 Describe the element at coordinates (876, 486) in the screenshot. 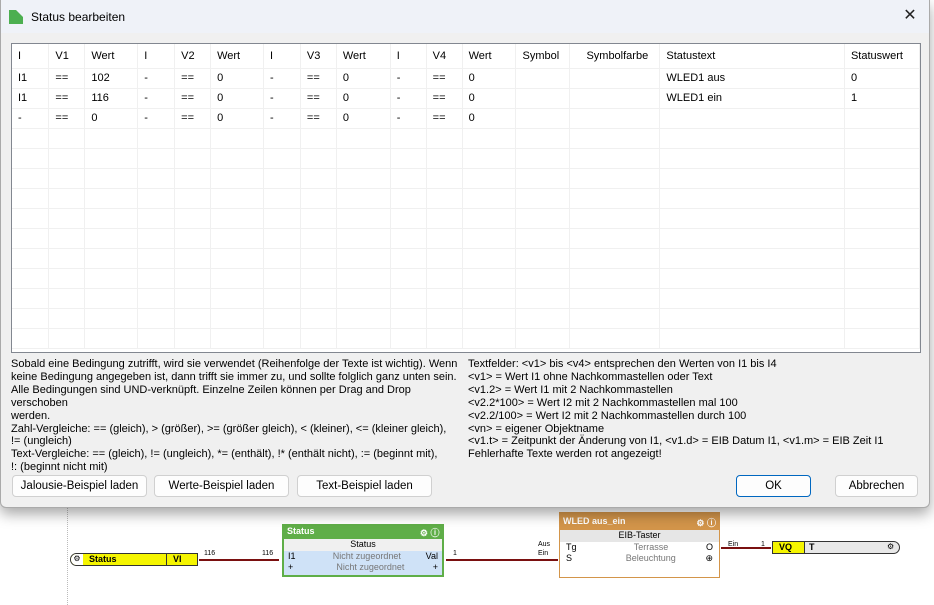

I see `cancel-button: Abbrechen` at that location.